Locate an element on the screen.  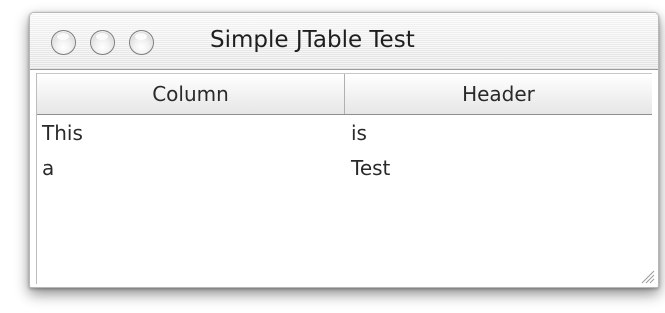
window-title: Simple JTable Test is located at coordinates (312, 40).